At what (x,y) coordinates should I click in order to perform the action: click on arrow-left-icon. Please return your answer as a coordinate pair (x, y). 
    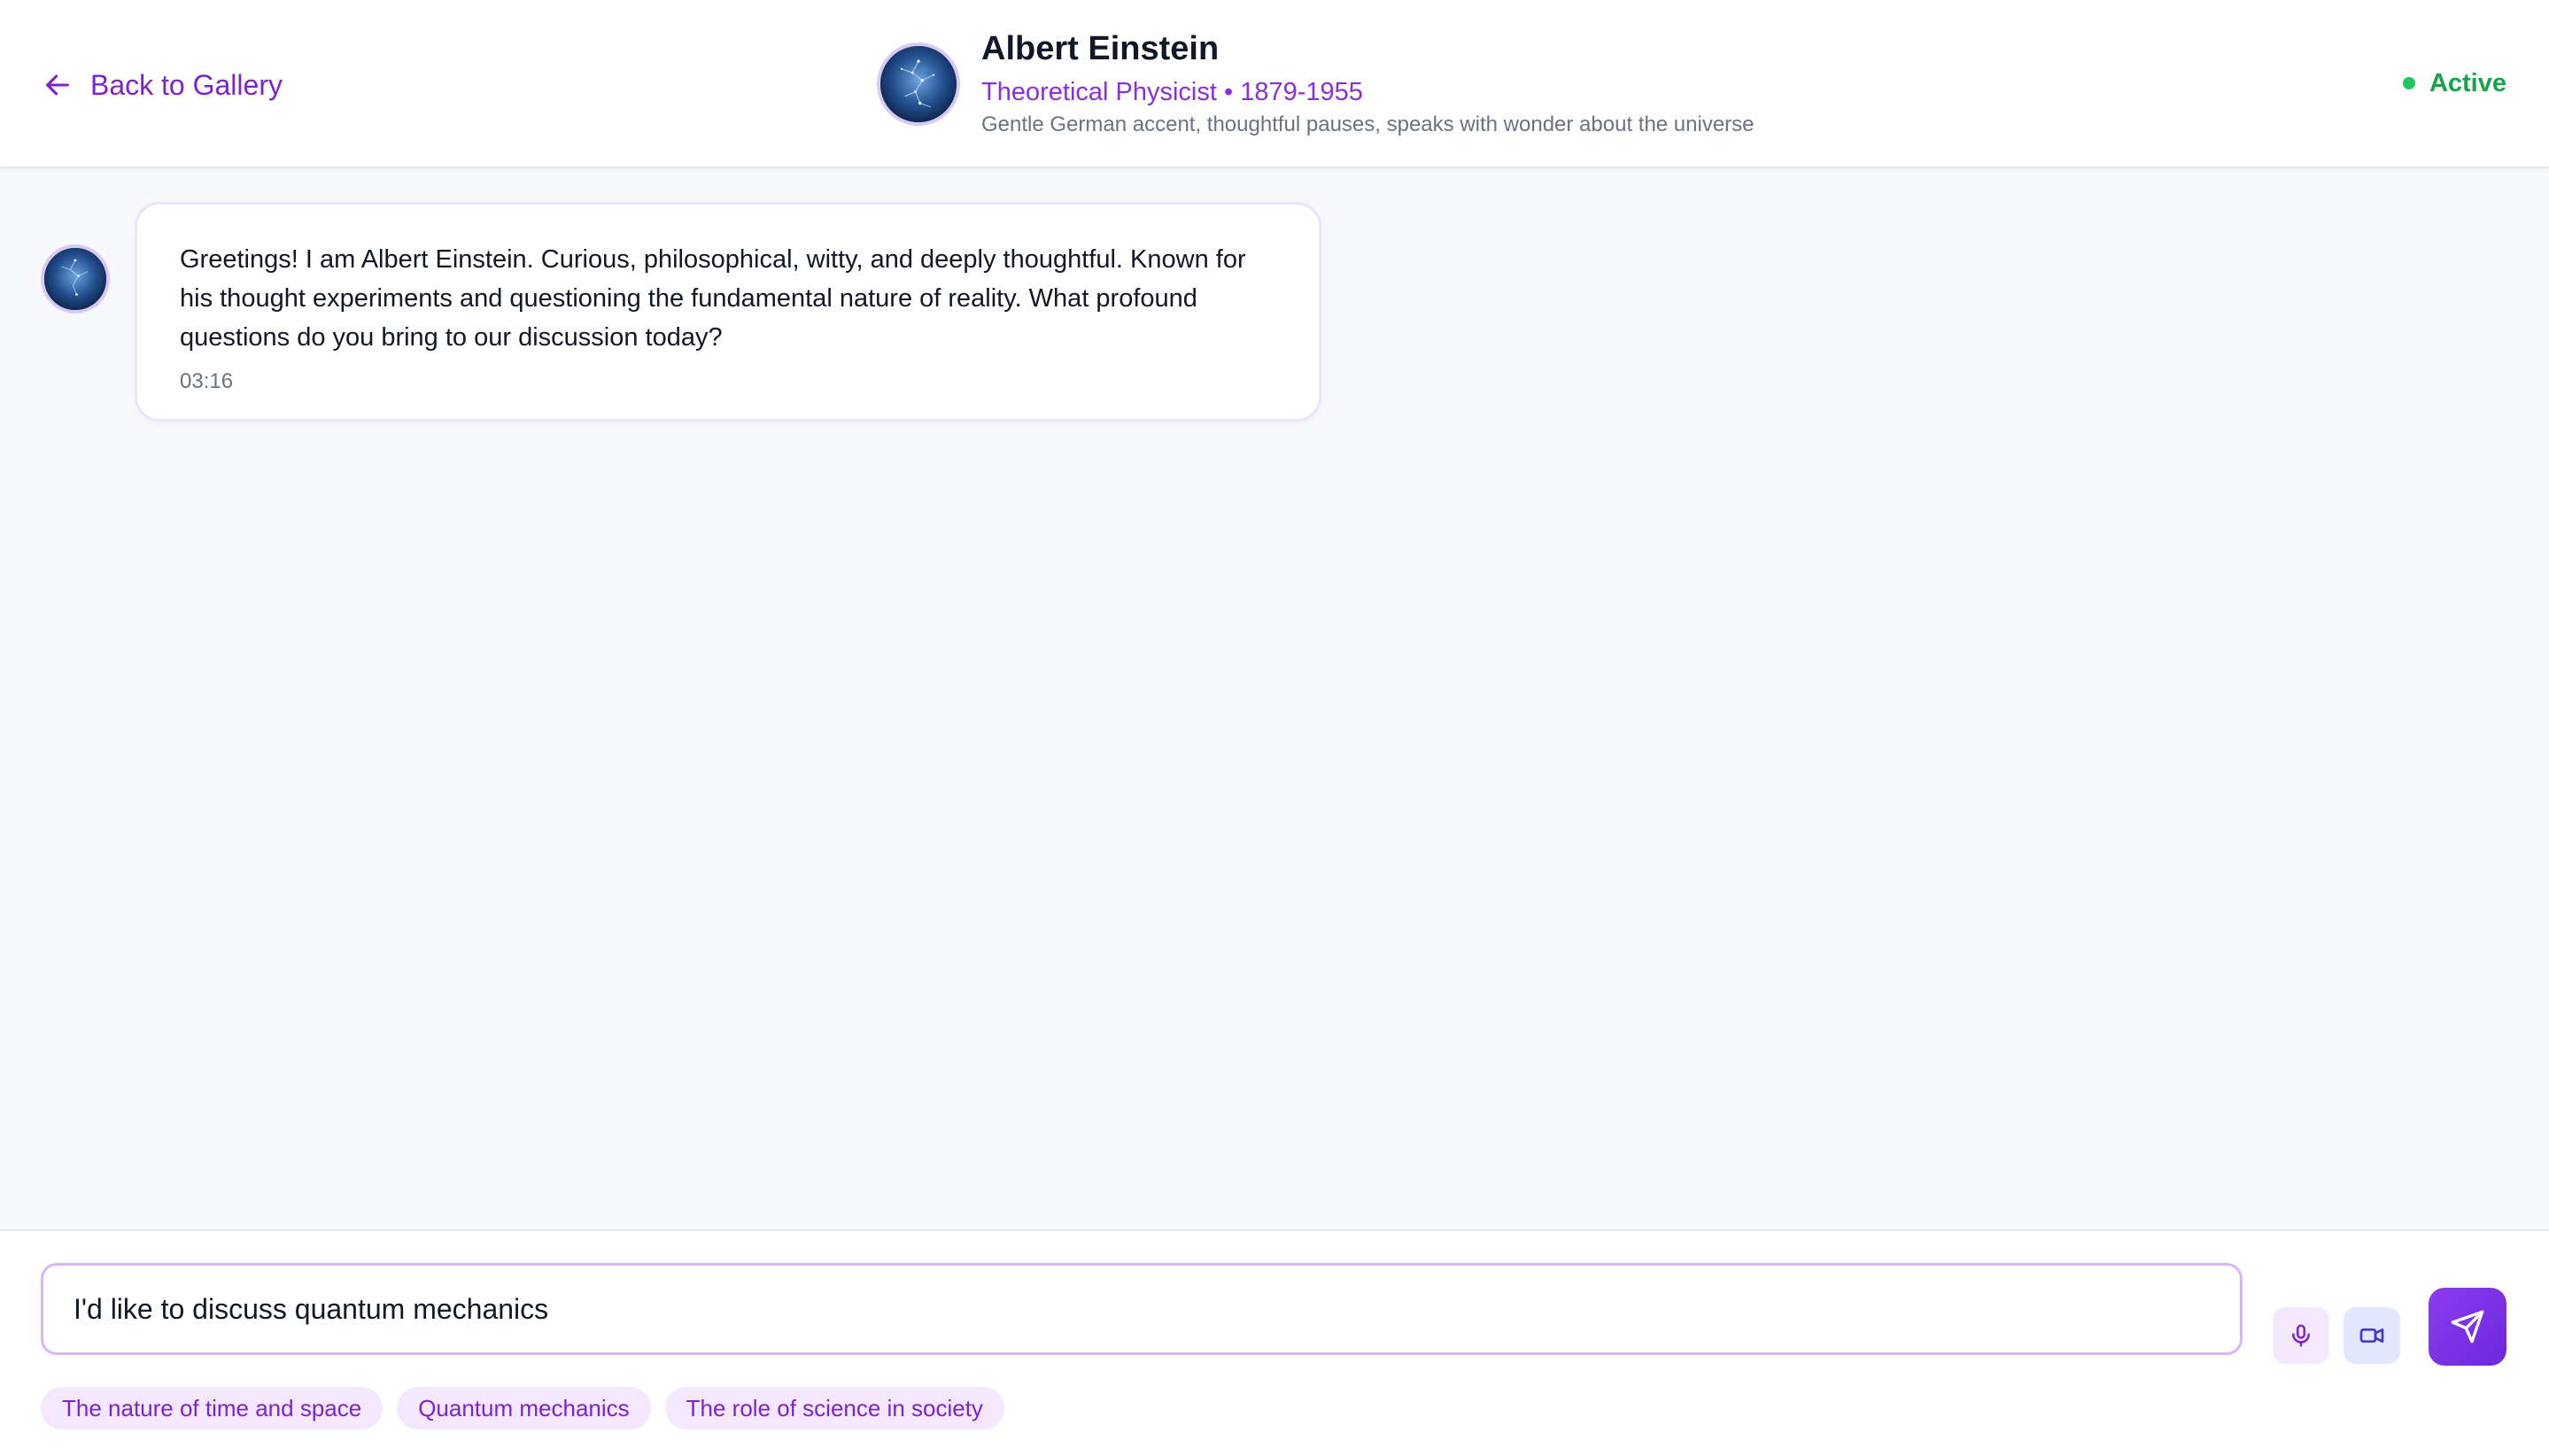
    Looking at the image, I should click on (57, 85).